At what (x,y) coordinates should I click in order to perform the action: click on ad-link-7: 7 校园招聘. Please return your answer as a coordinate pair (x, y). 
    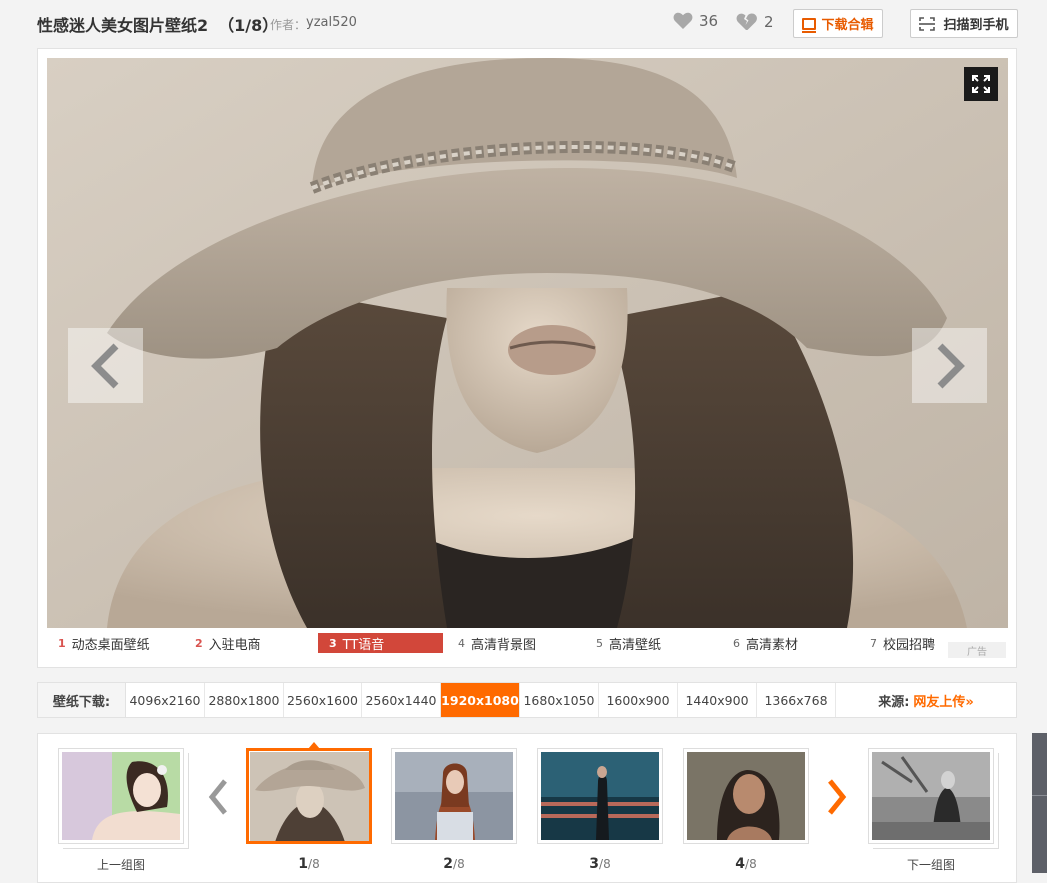
    Looking at the image, I should click on (909, 643).